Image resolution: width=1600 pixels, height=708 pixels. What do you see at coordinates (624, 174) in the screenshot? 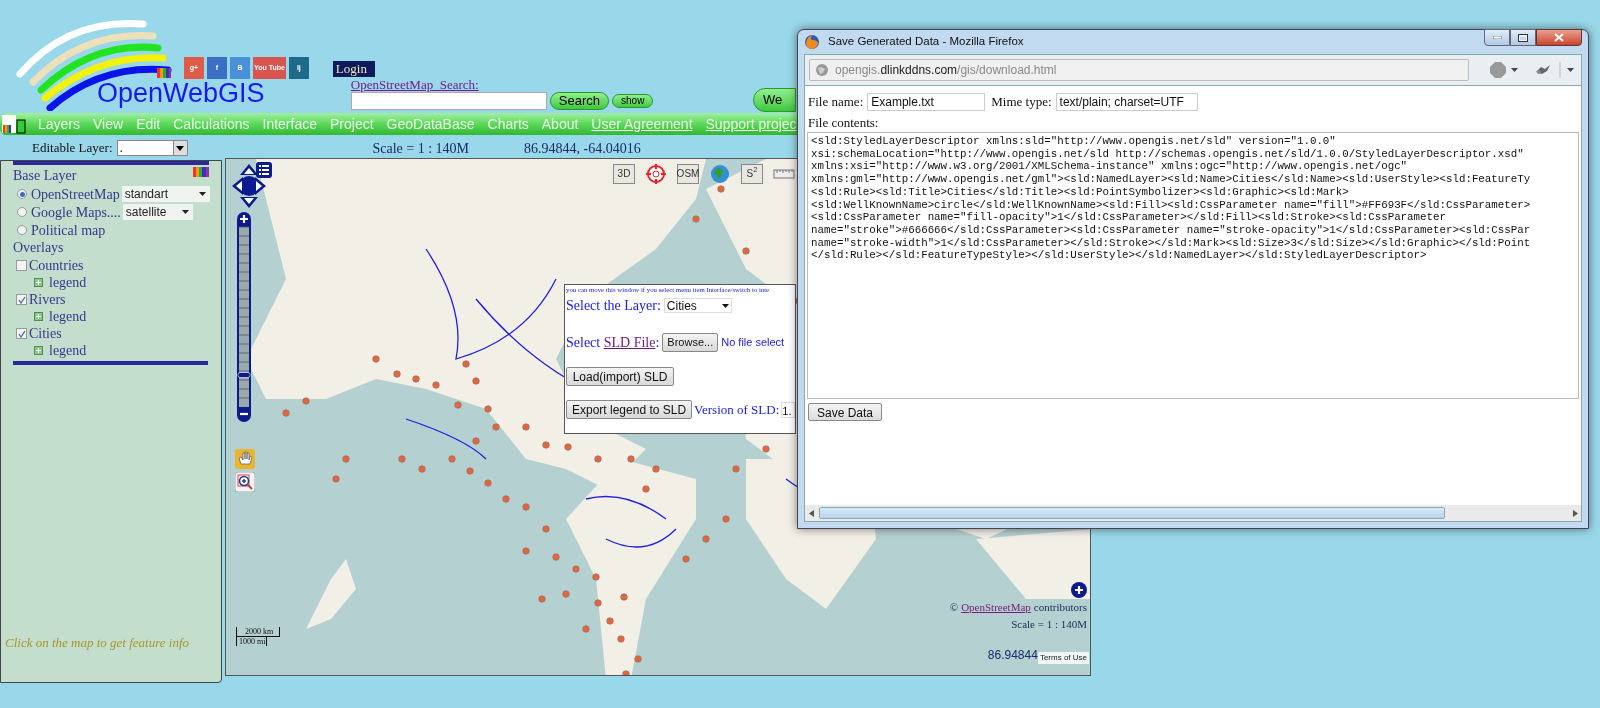
I see `map-tool-button: 3D` at bounding box center [624, 174].